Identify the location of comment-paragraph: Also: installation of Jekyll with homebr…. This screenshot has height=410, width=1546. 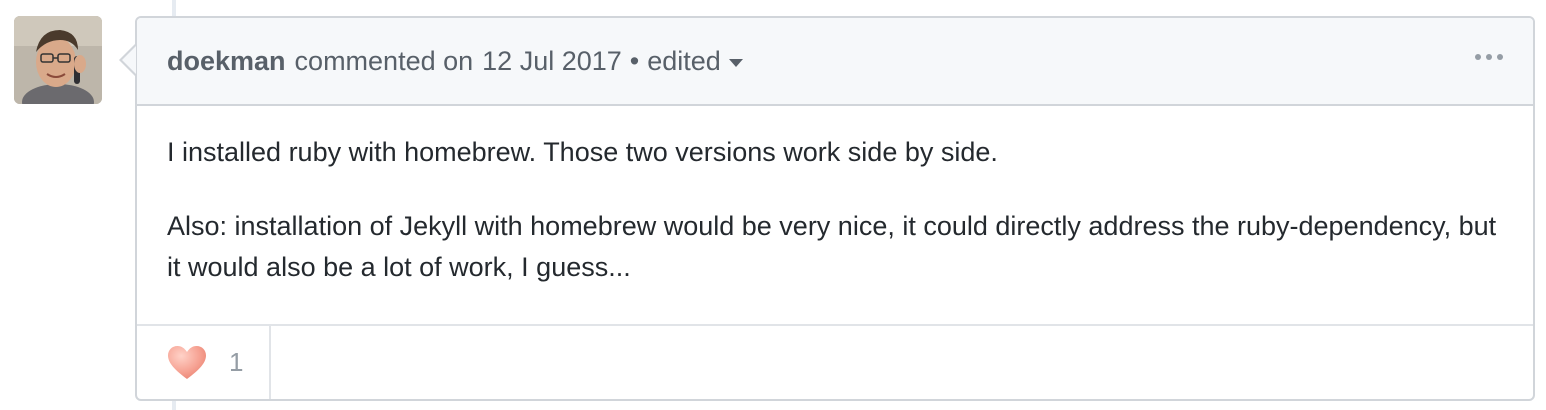
(832, 246).